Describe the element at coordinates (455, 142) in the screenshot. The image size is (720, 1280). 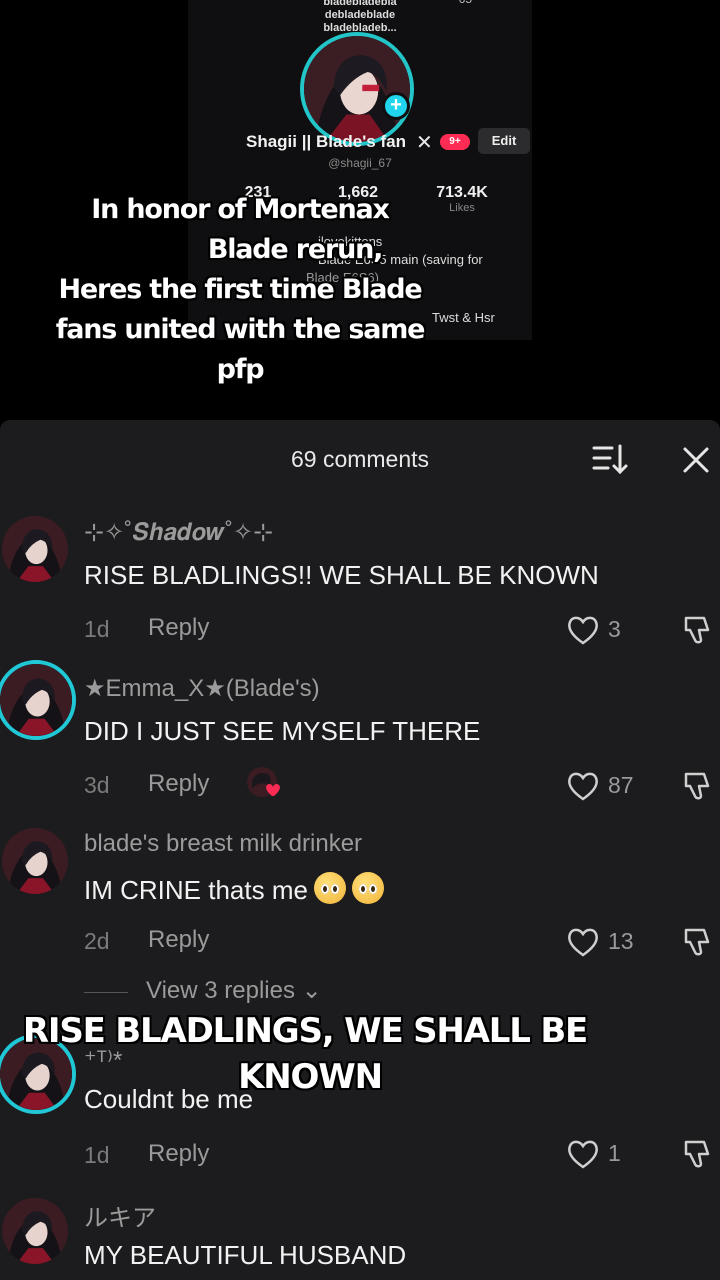
I see `level-badge: 9+` at that location.